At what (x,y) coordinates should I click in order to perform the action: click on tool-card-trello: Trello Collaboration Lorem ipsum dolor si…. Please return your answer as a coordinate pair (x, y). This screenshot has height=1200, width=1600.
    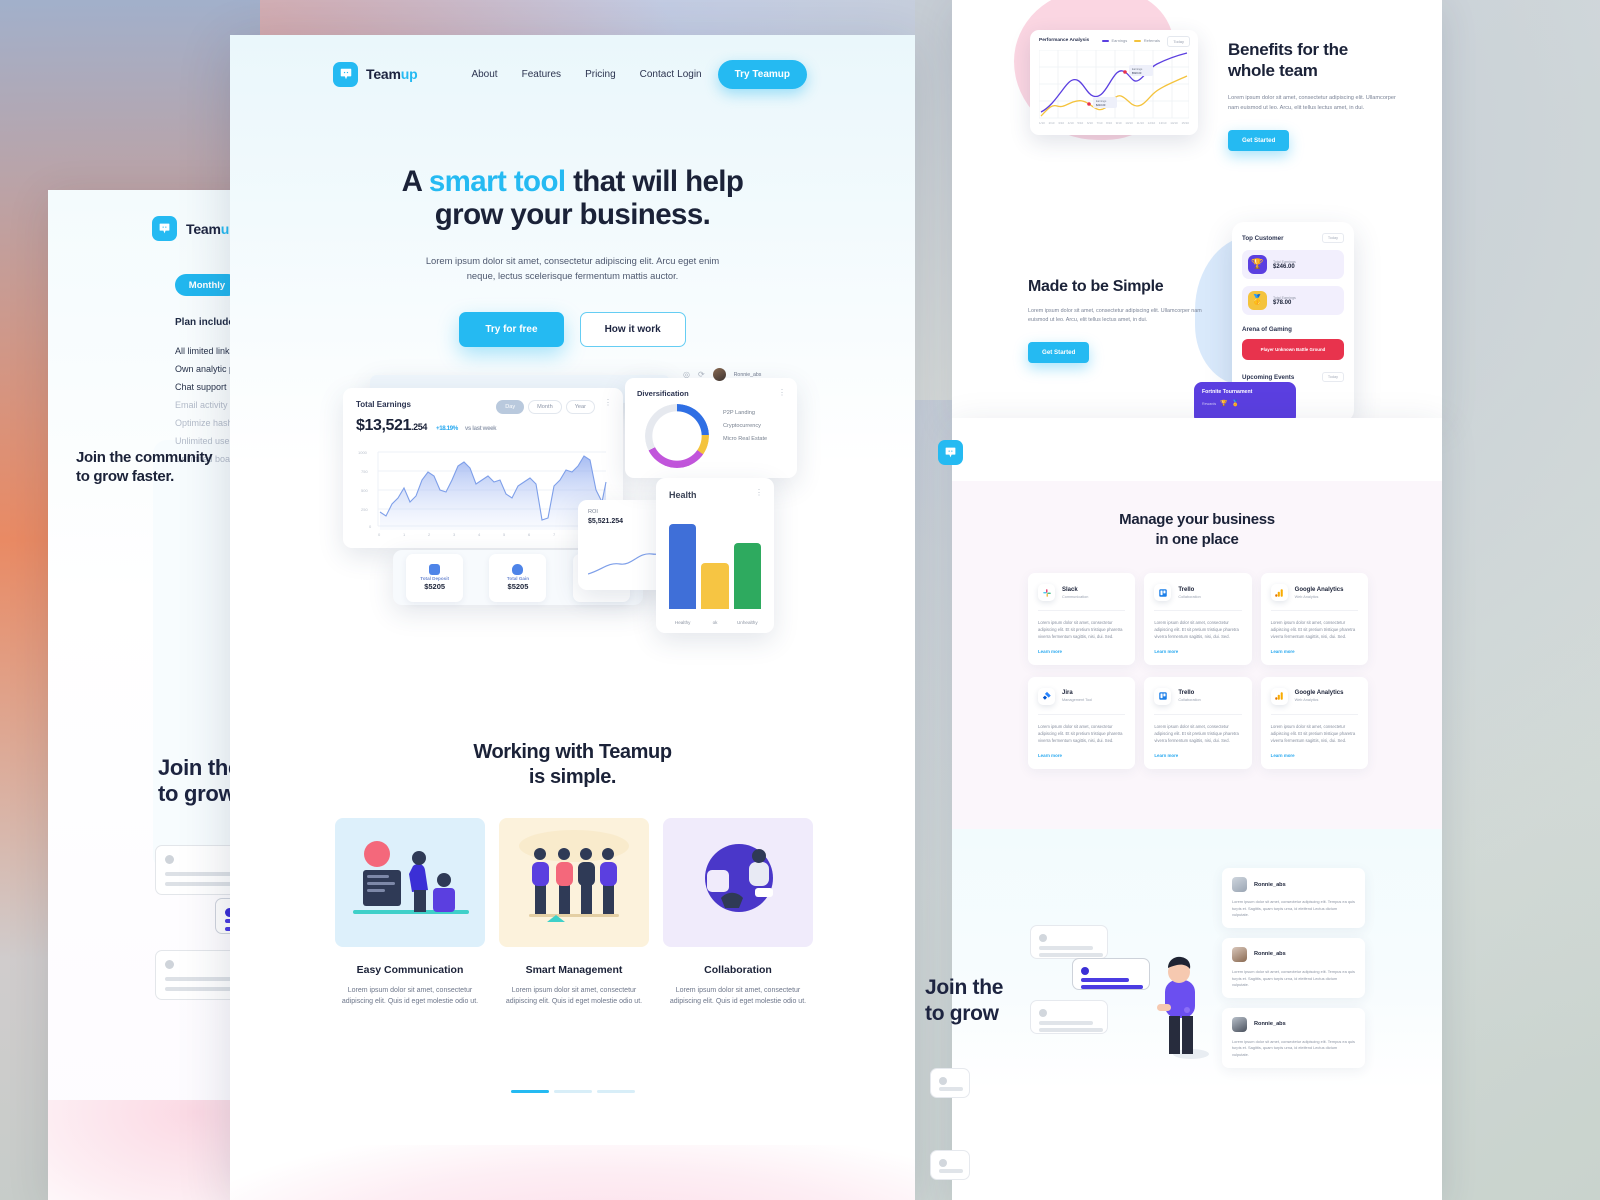
    Looking at the image, I should click on (1198, 619).